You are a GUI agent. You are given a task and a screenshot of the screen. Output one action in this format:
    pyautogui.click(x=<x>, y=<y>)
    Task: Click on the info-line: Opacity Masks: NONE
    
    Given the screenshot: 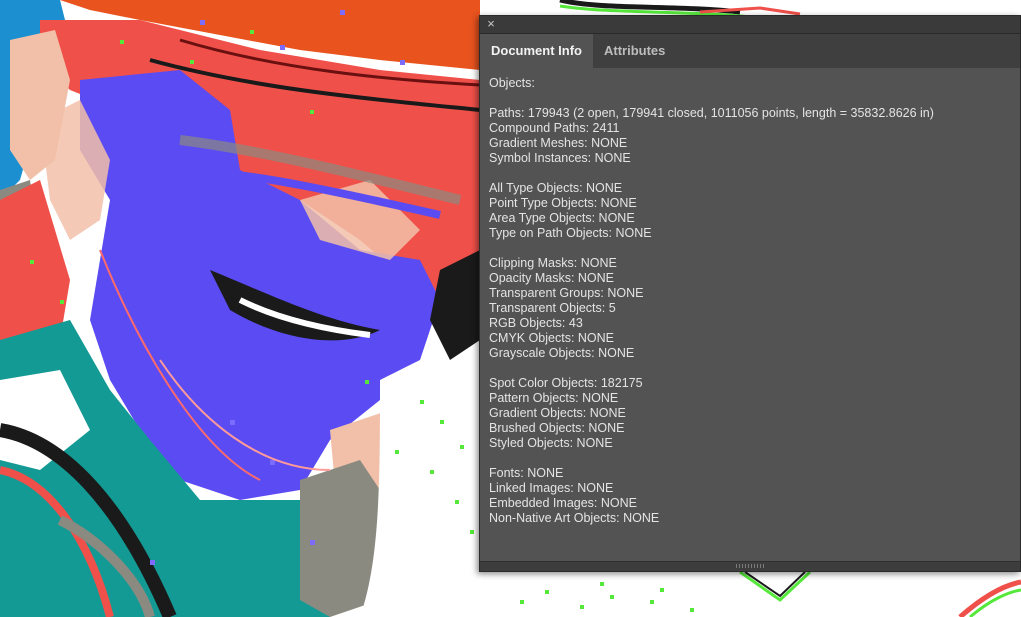 What is the action you would take?
    pyautogui.click(x=552, y=278)
    